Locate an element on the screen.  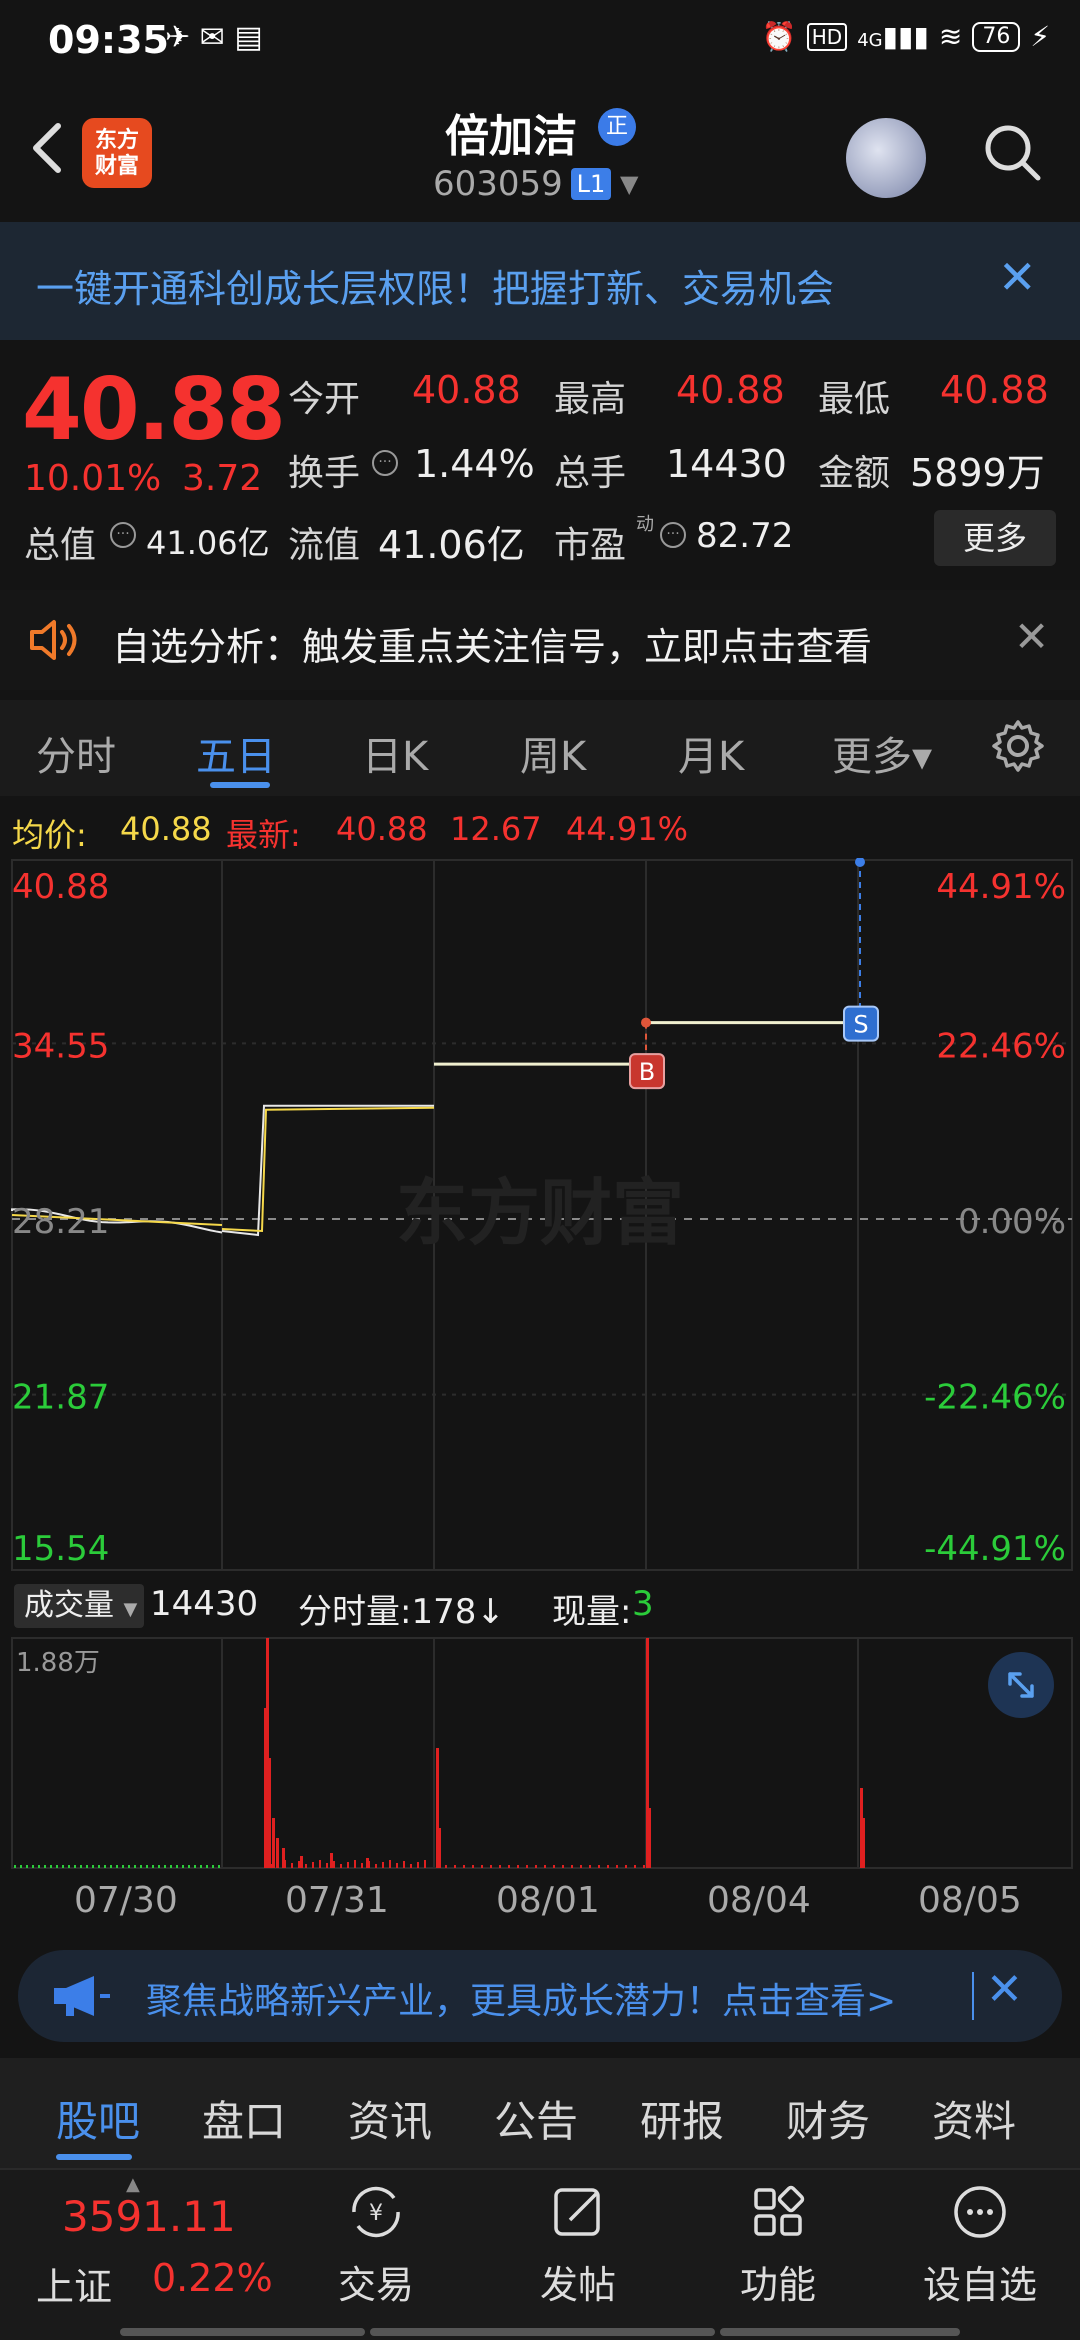
nav-label: 交易 is located at coordinates (376, 2281).